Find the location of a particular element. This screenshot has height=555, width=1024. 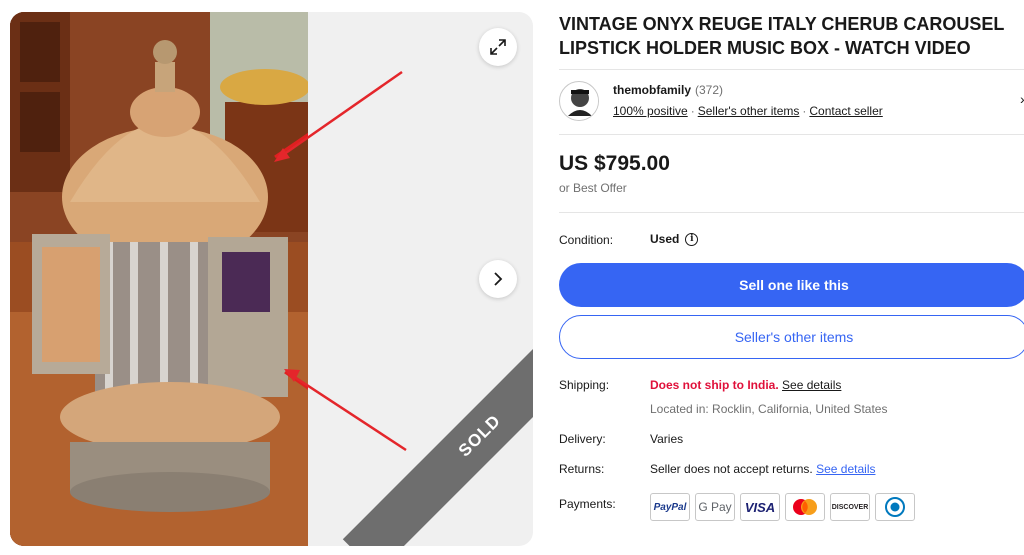

seller-feedback-count: (372) is located at coordinates (709, 90).